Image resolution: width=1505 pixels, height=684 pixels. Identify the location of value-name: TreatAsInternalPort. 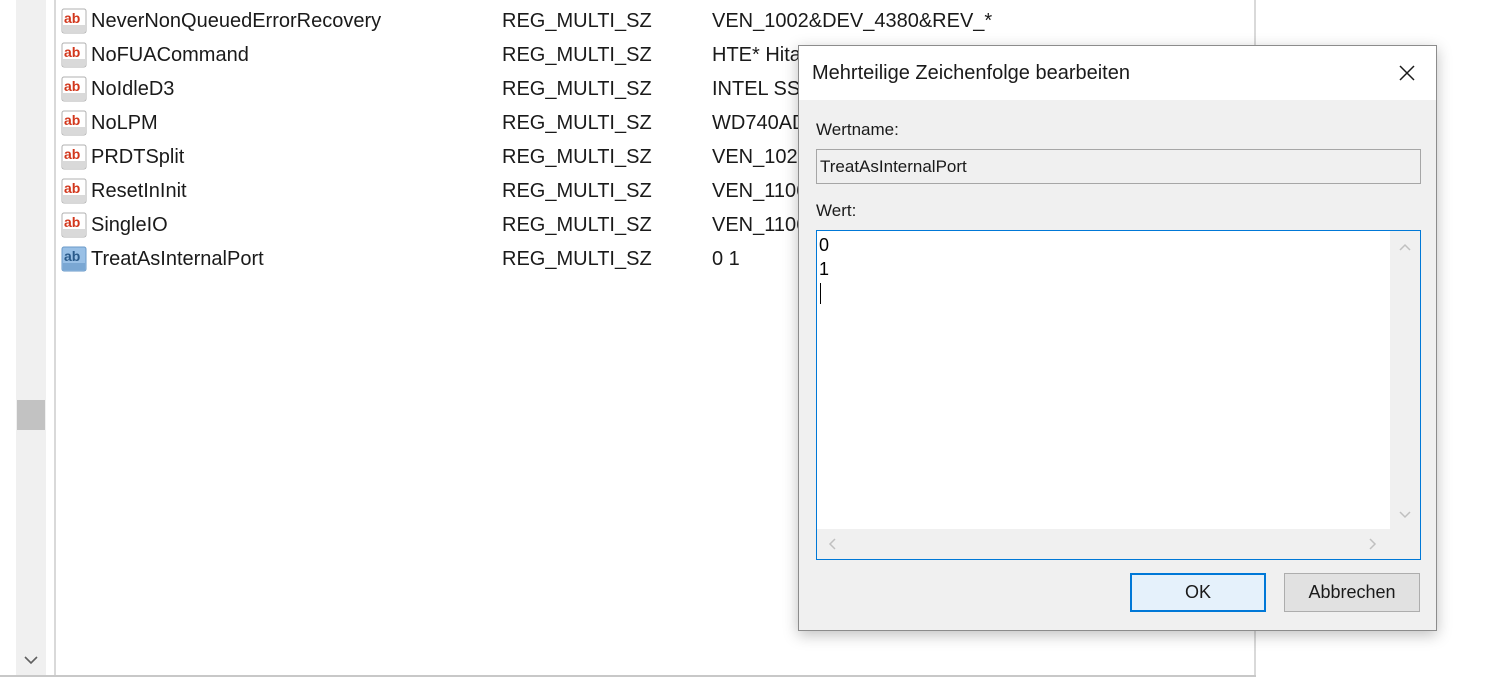
(177, 259).